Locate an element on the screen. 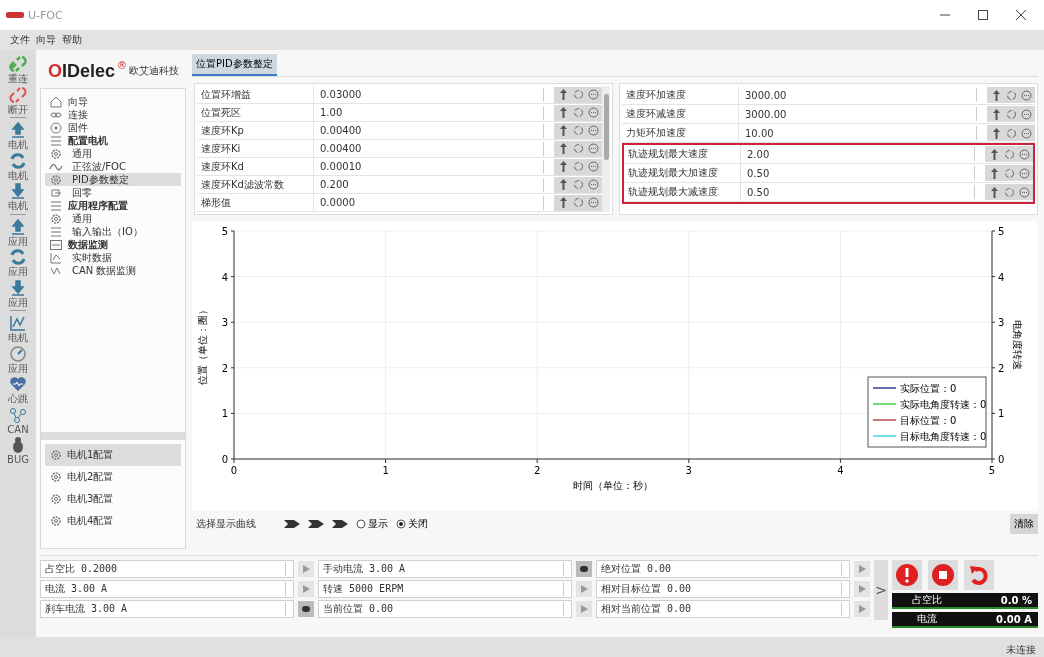  param-value-field: 0.50 is located at coordinates (857, 173).